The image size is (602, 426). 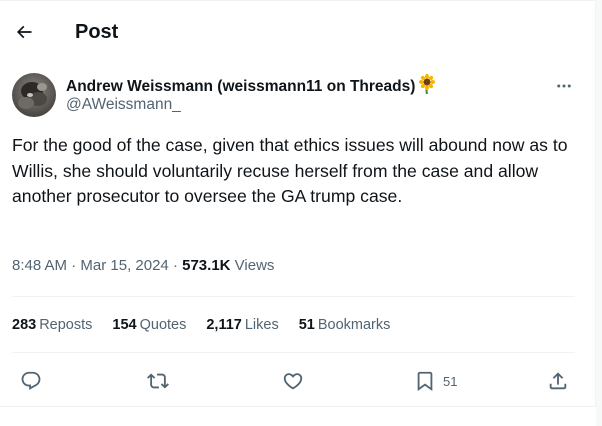 I want to click on avatar-image, so click(x=34, y=95).